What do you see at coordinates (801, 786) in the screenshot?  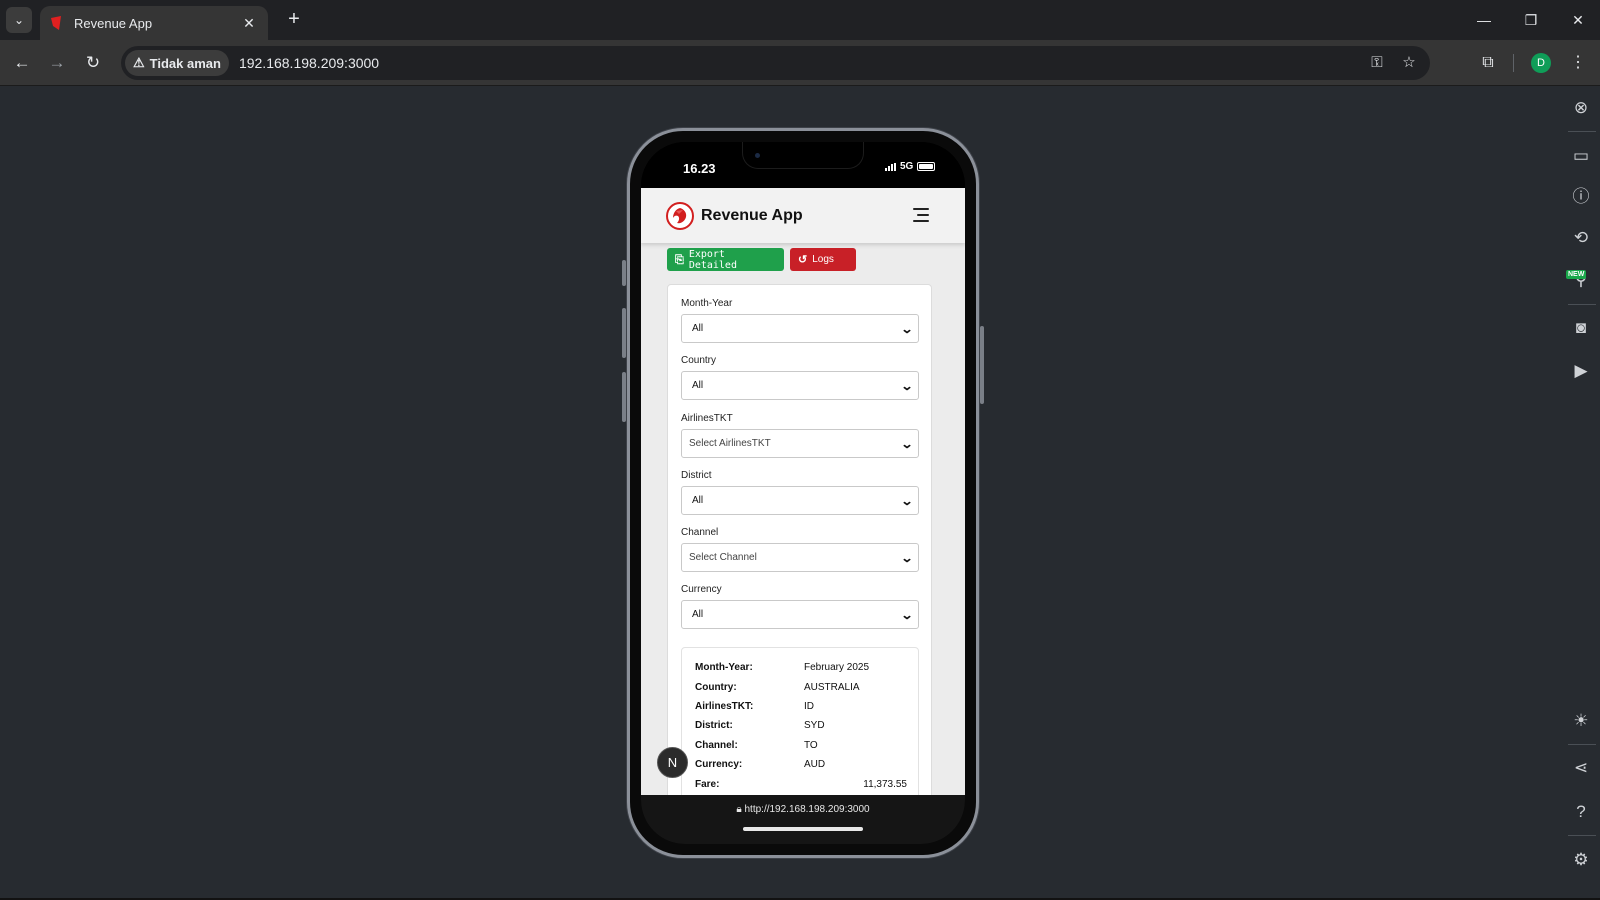 I see `summary-row: Fare: 11,373.55` at bounding box center [801, 786].